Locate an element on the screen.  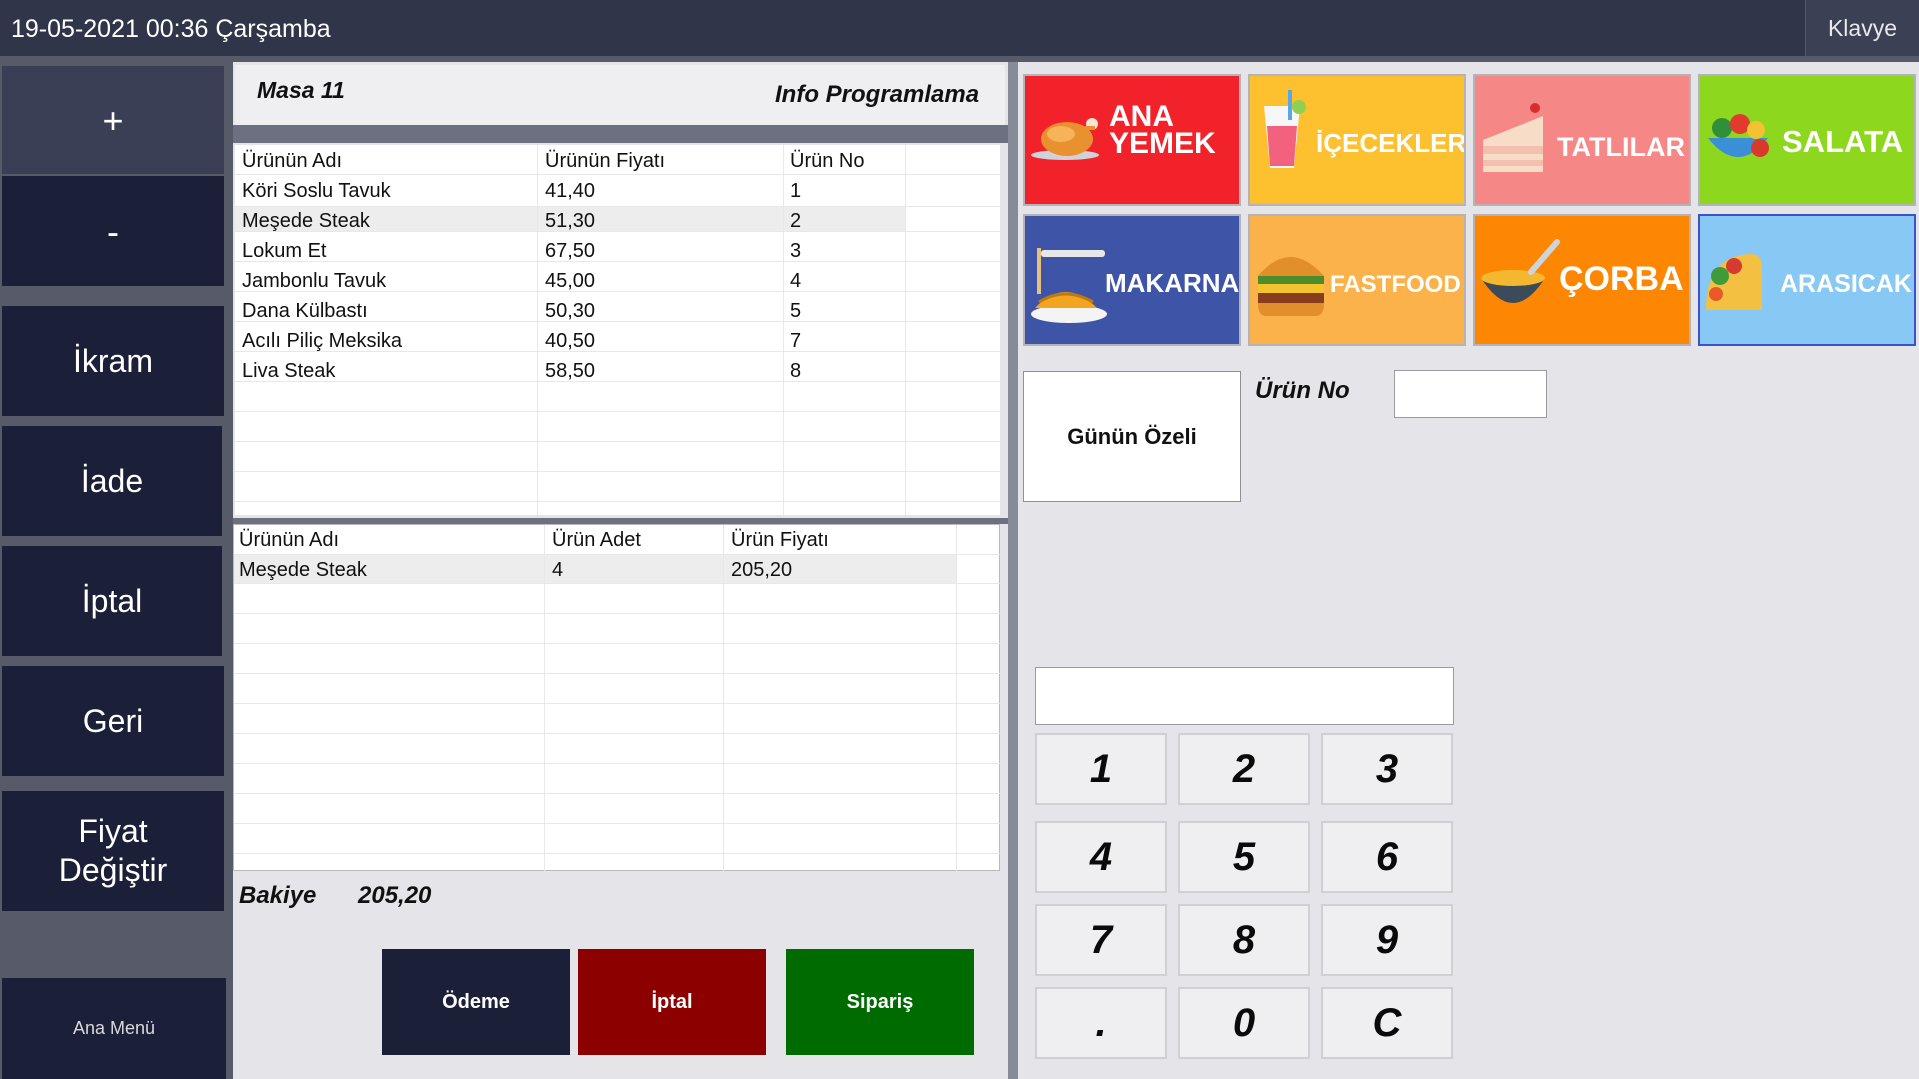
keypad-key-7: 7 is located at coordinates (1101, 940).